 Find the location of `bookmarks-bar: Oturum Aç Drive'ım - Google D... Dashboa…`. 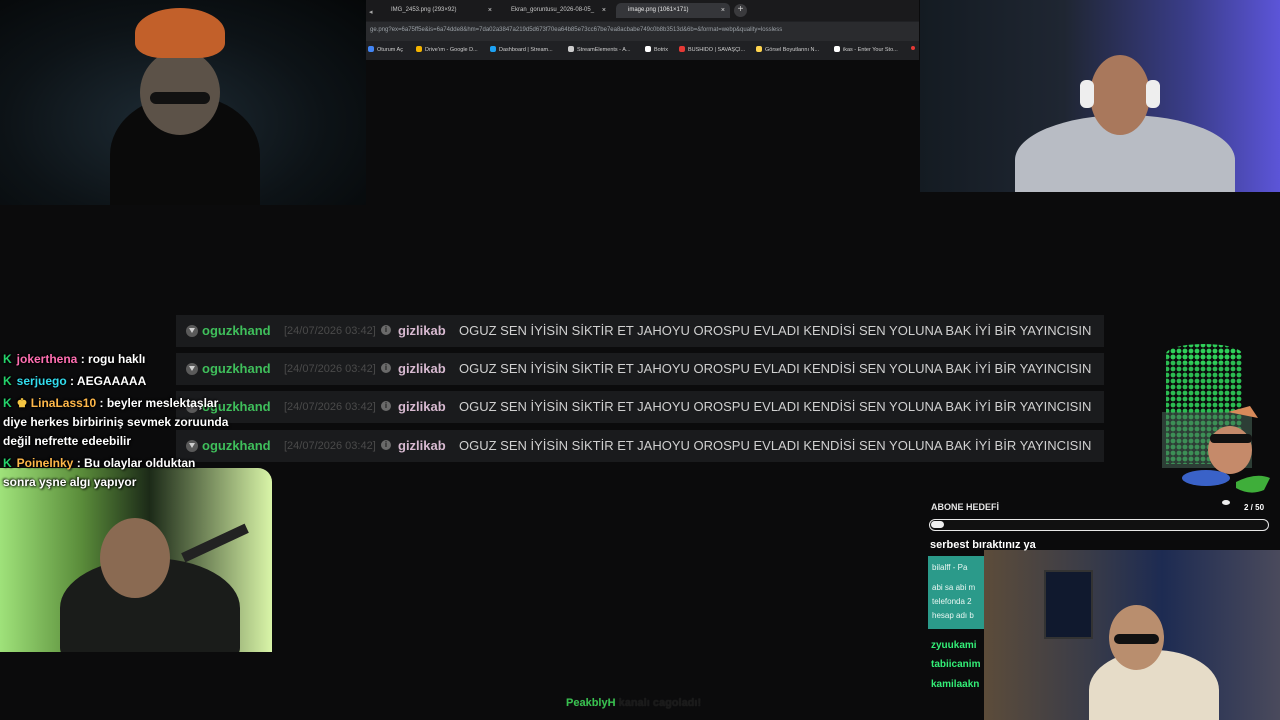

bookmarks-bar: Oturum Aç Drive'ım - Google D... Dashboa… is located at coordinates (642, 50).